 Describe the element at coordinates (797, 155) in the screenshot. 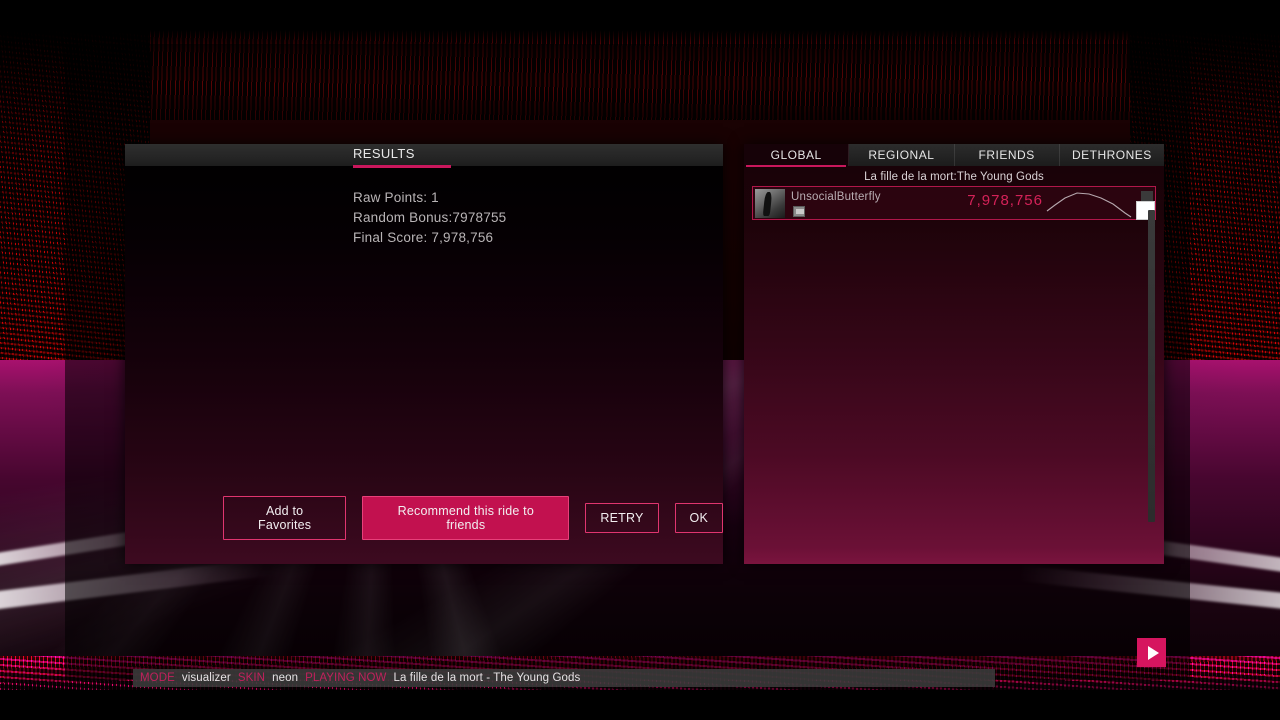

I see `tab-global: GLOBAL` at that location.